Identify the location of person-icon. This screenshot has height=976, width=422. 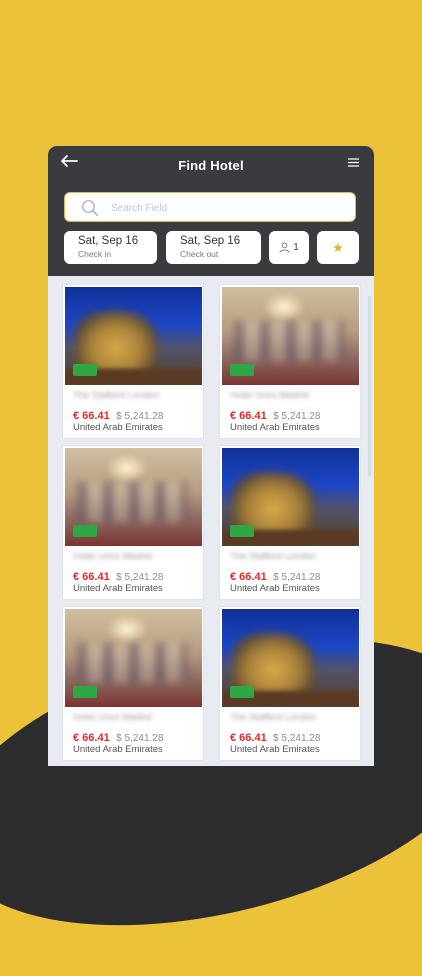
(284, 247).